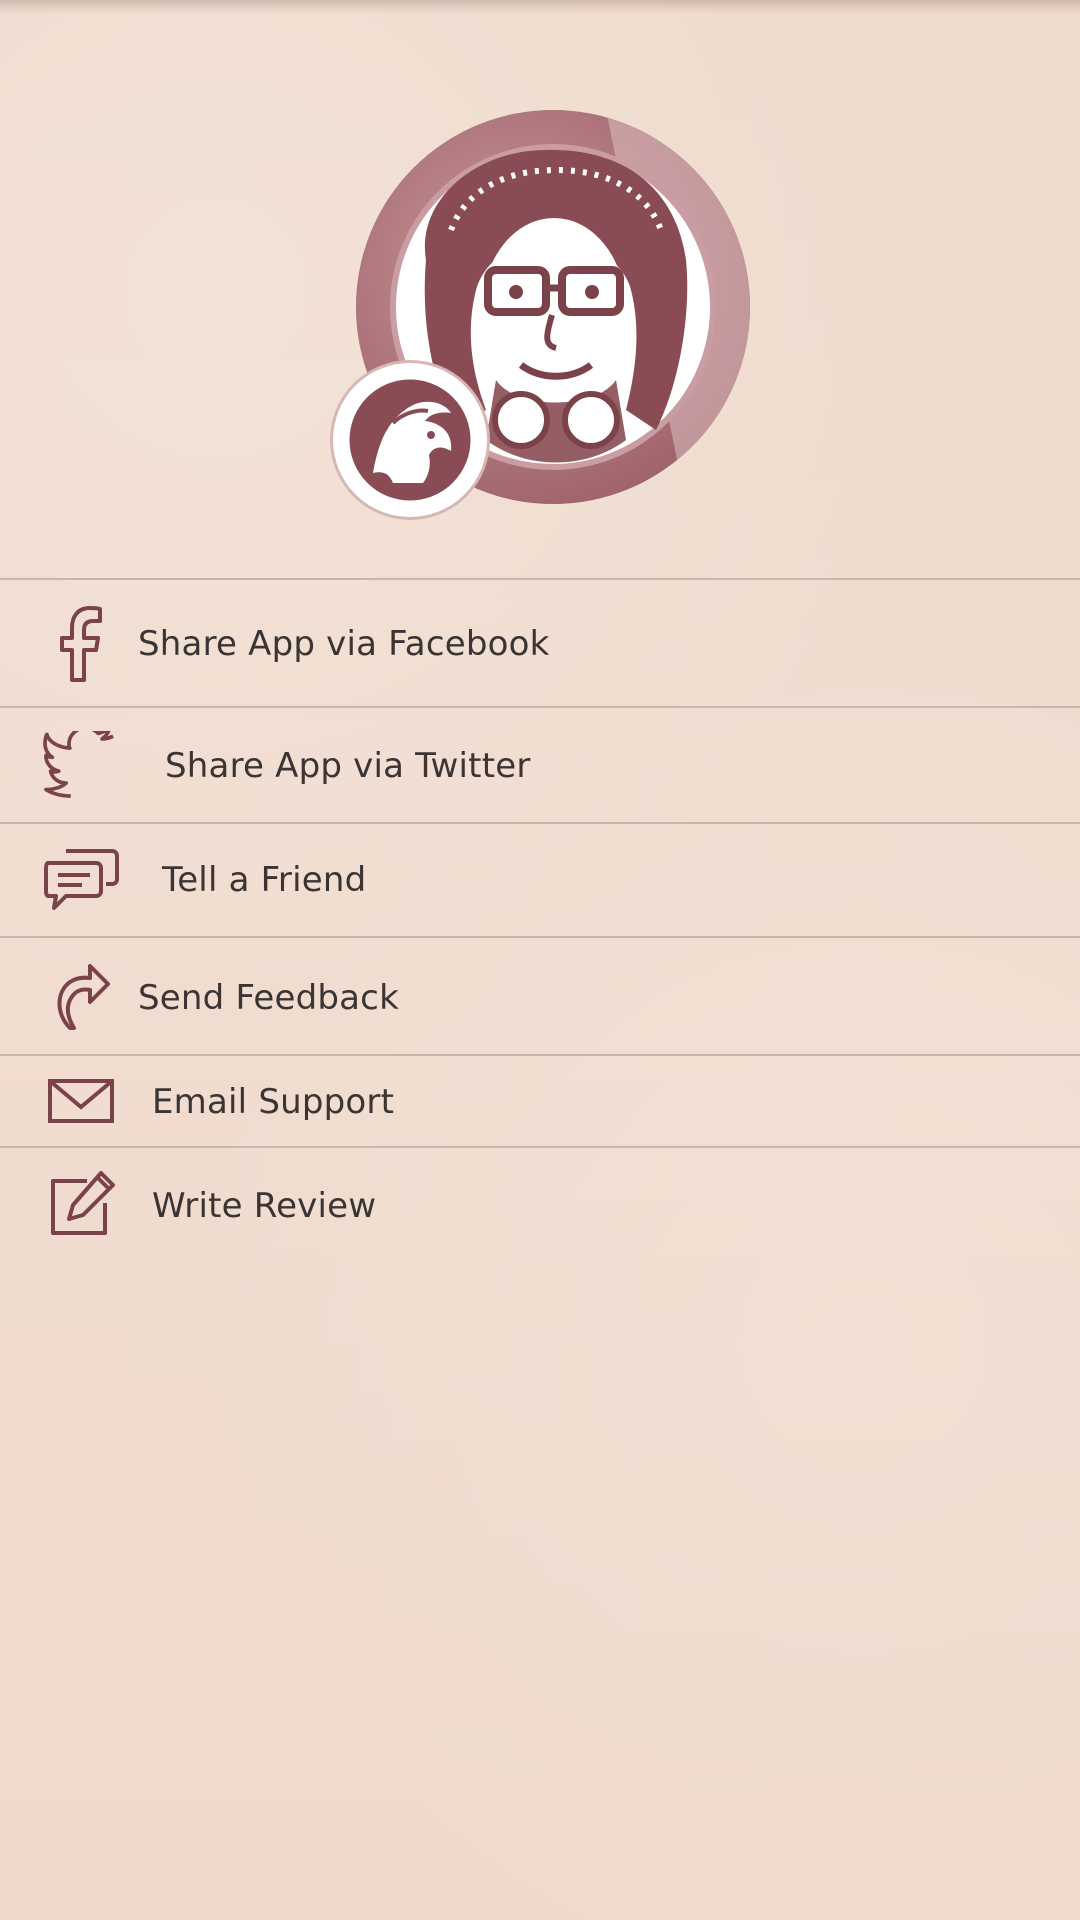 This screenshot has width=1080, height=1920. I want to click on menu-label-send-feedback: Send Feedback, so click(268, 998).